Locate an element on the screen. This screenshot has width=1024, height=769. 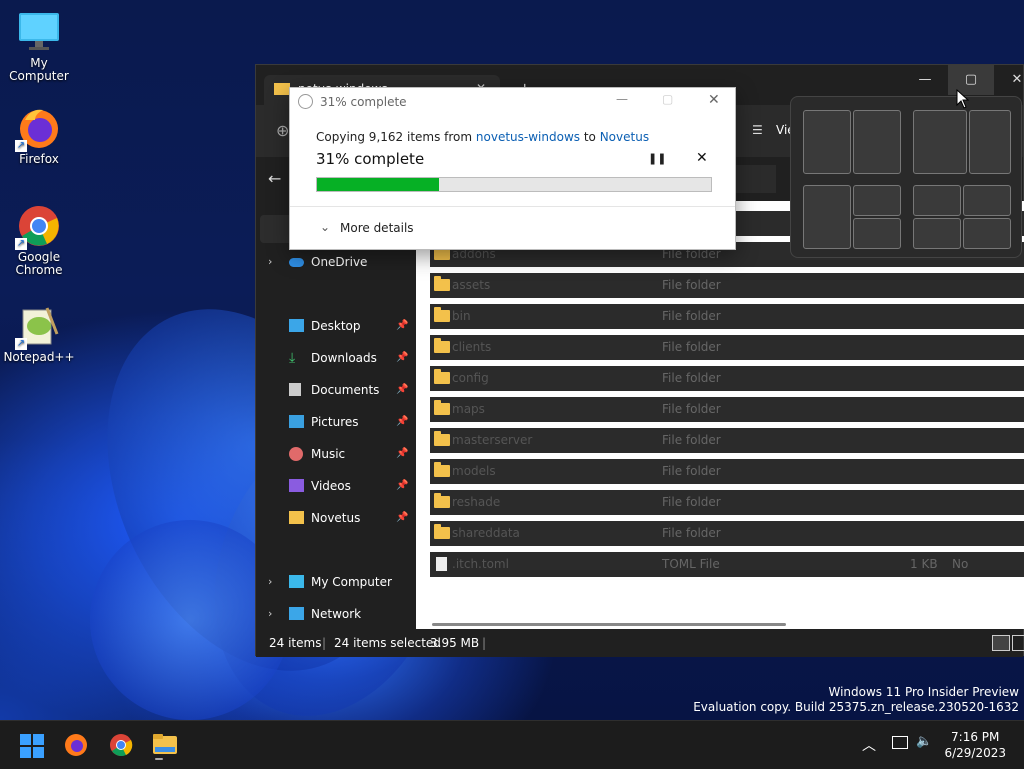
monitor-icon is located at coordinates (39, 32).